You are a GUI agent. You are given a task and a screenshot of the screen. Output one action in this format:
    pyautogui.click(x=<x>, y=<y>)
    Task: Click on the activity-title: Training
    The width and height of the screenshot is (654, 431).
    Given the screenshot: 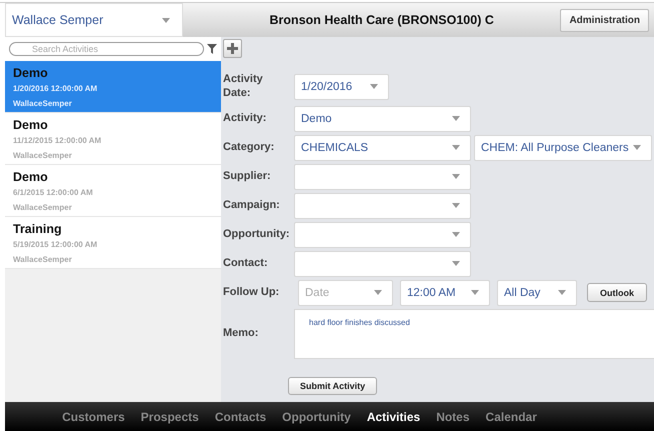 What is the action you would take?
    pyautogui.click(x=38, y=229)
    